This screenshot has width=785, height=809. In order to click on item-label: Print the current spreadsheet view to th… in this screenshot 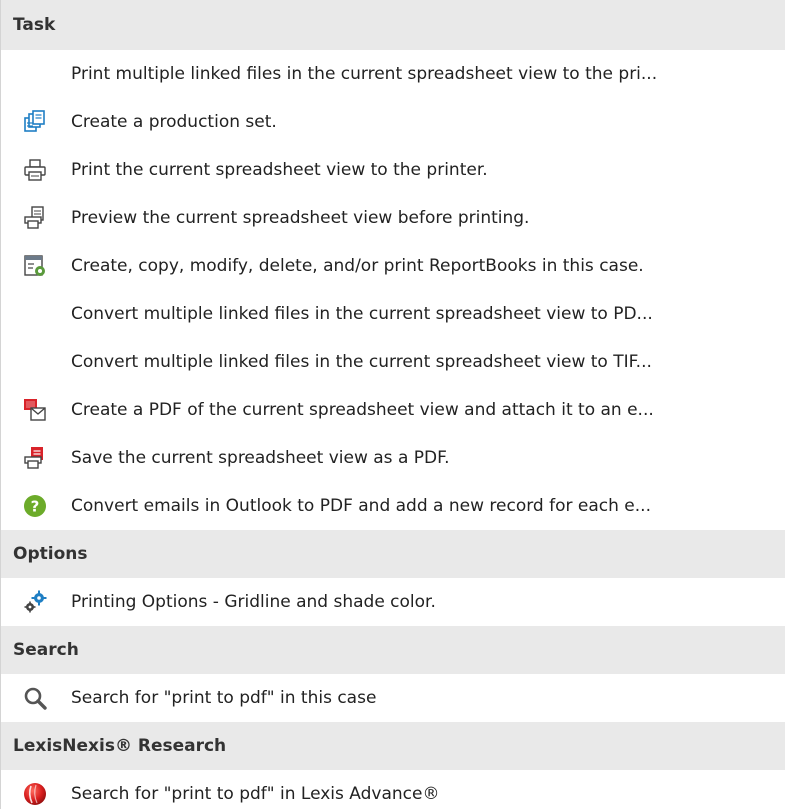, I will do `click(279, 170)`.